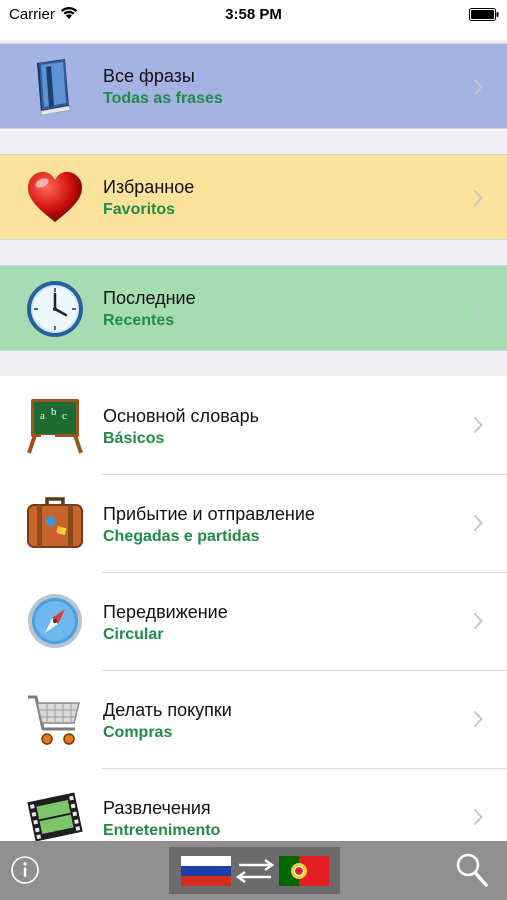 This screenshot has height=900, width=507. What do you see at coordinates (181, 536) in the screenshot?
I see `row-subtitle: Chegadas e partidas` at bounding box center [181, 536].